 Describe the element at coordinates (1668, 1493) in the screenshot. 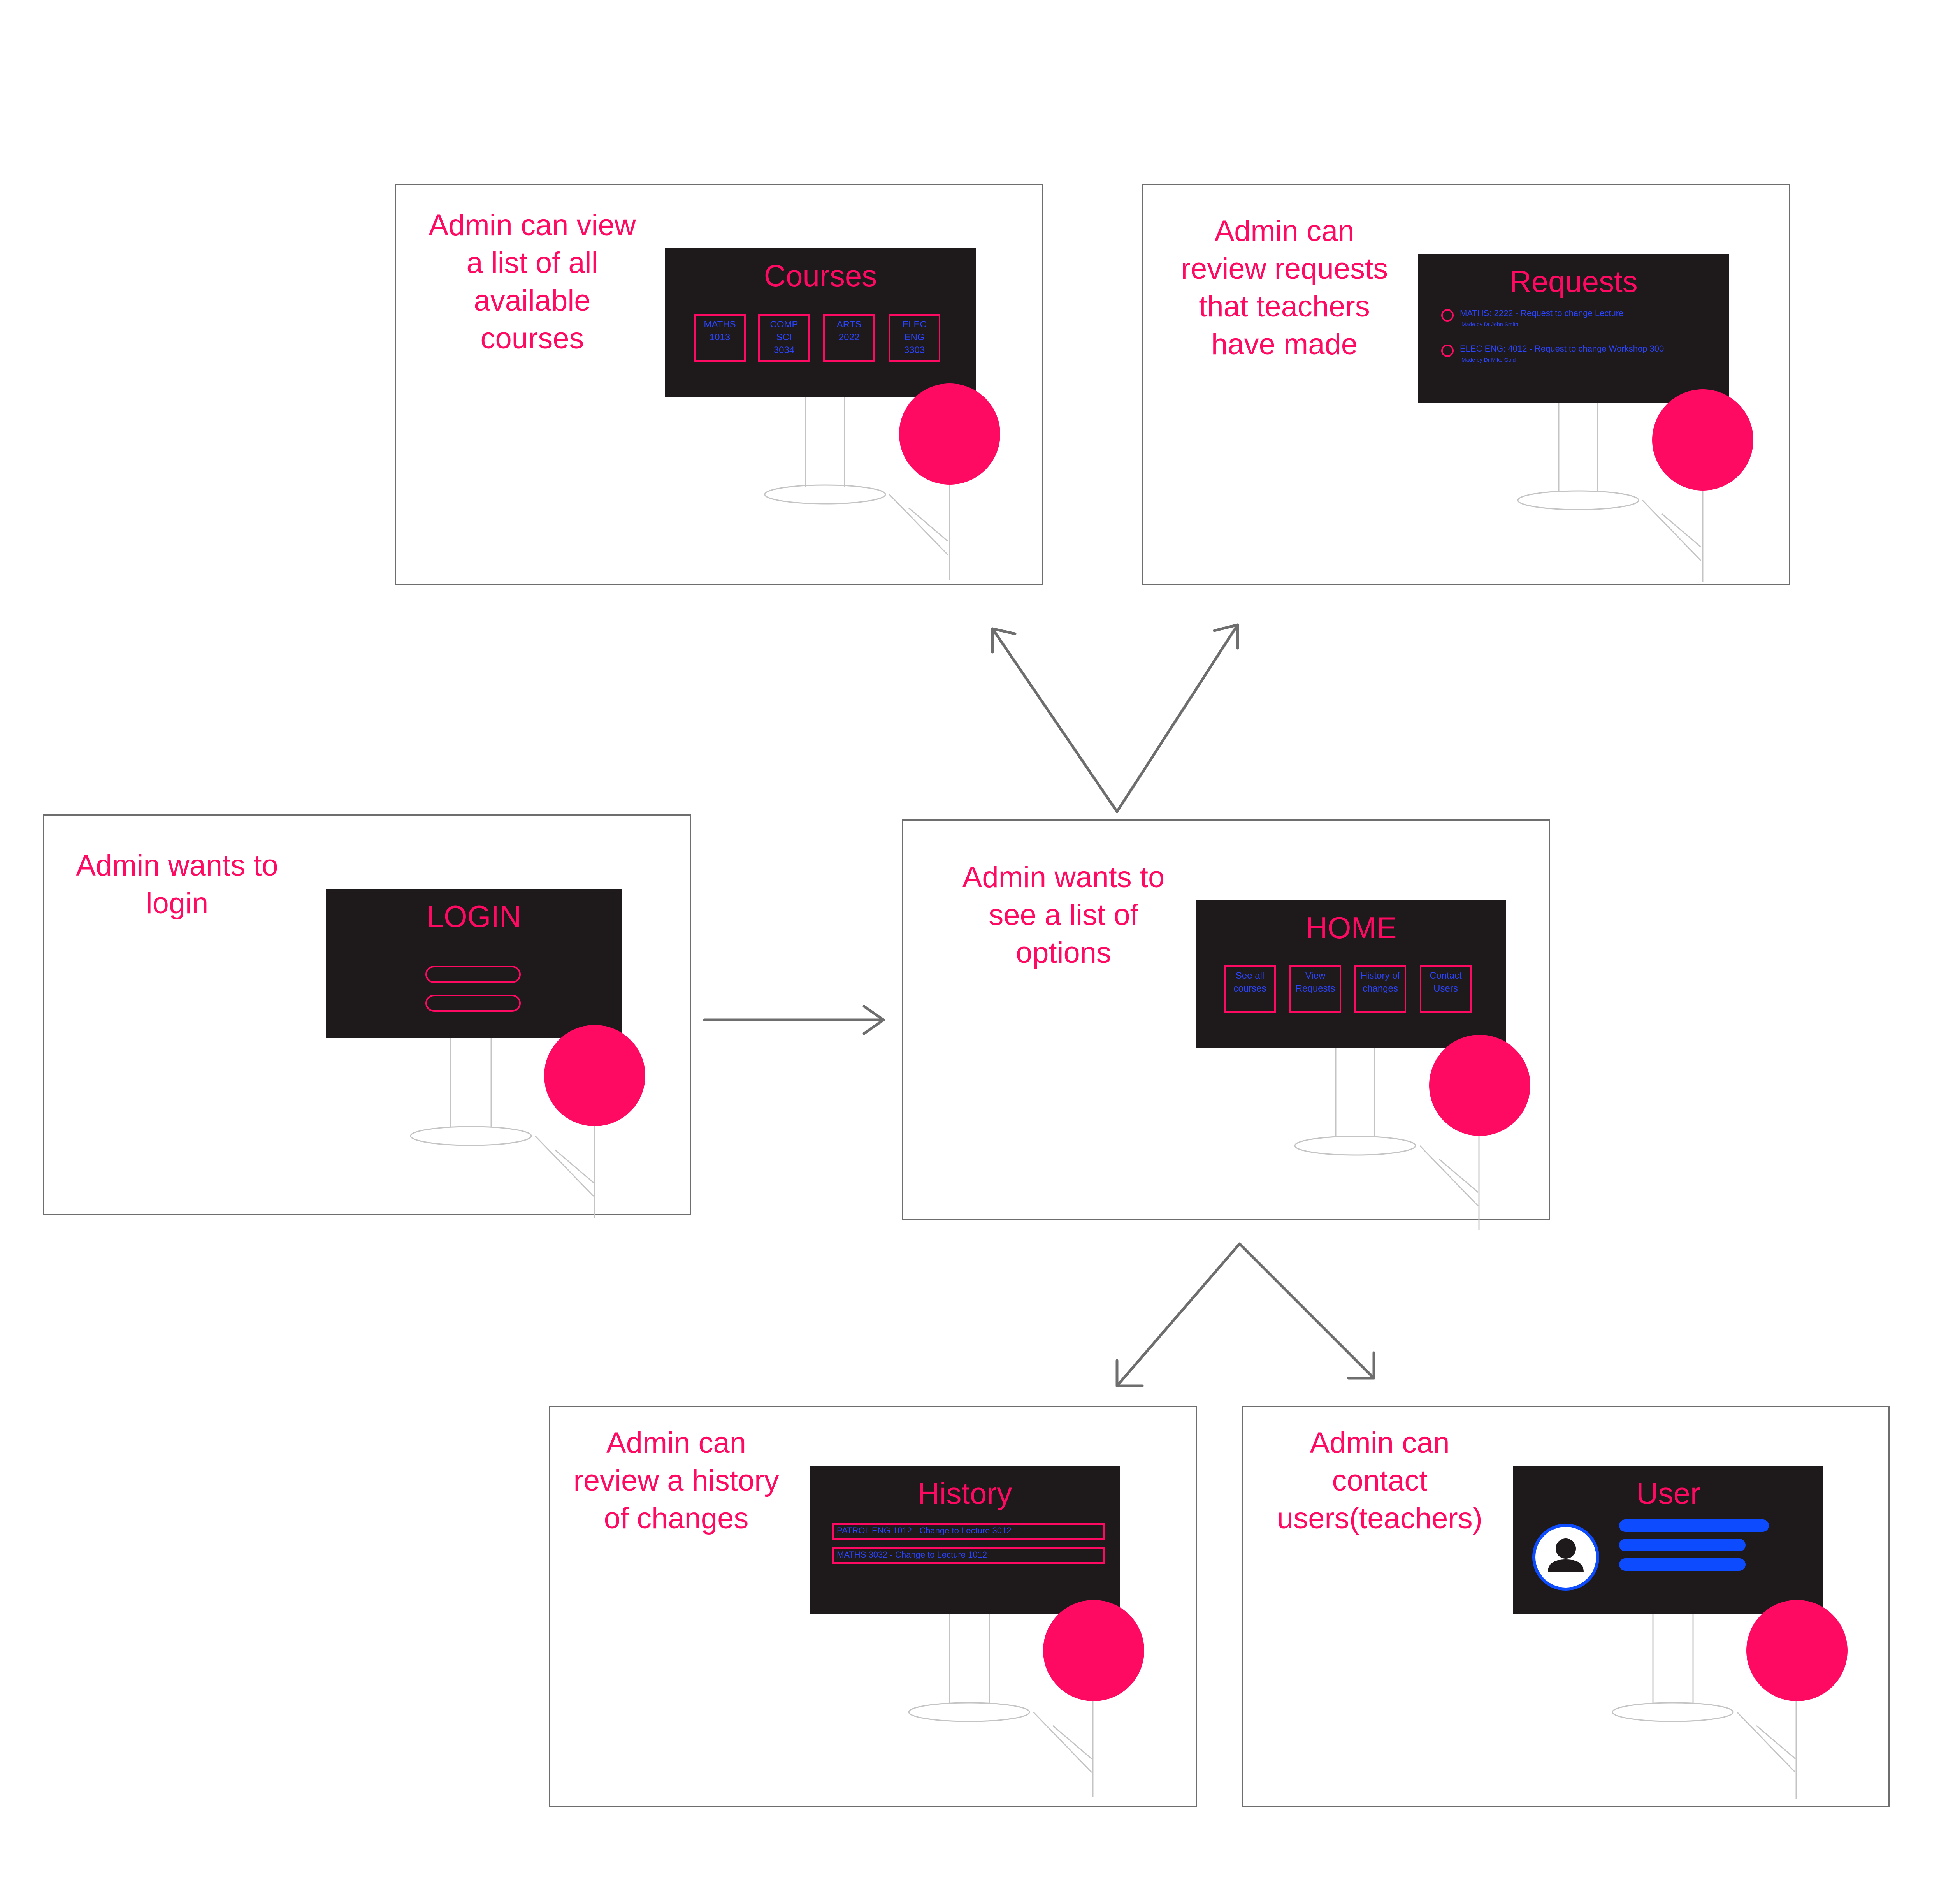

I see `user-title: User` at that location.